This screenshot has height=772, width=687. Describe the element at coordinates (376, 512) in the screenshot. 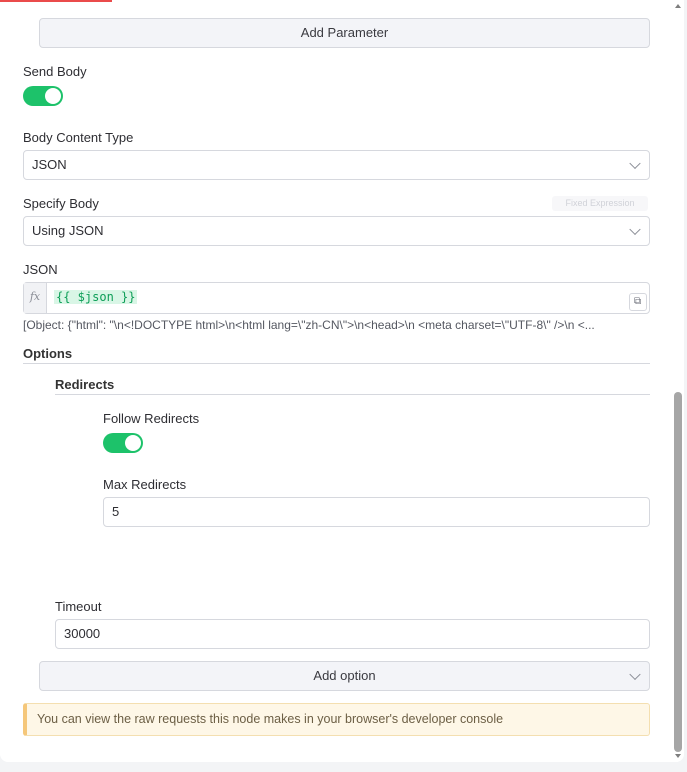

I see `max-redirects-input: 5` at that location.